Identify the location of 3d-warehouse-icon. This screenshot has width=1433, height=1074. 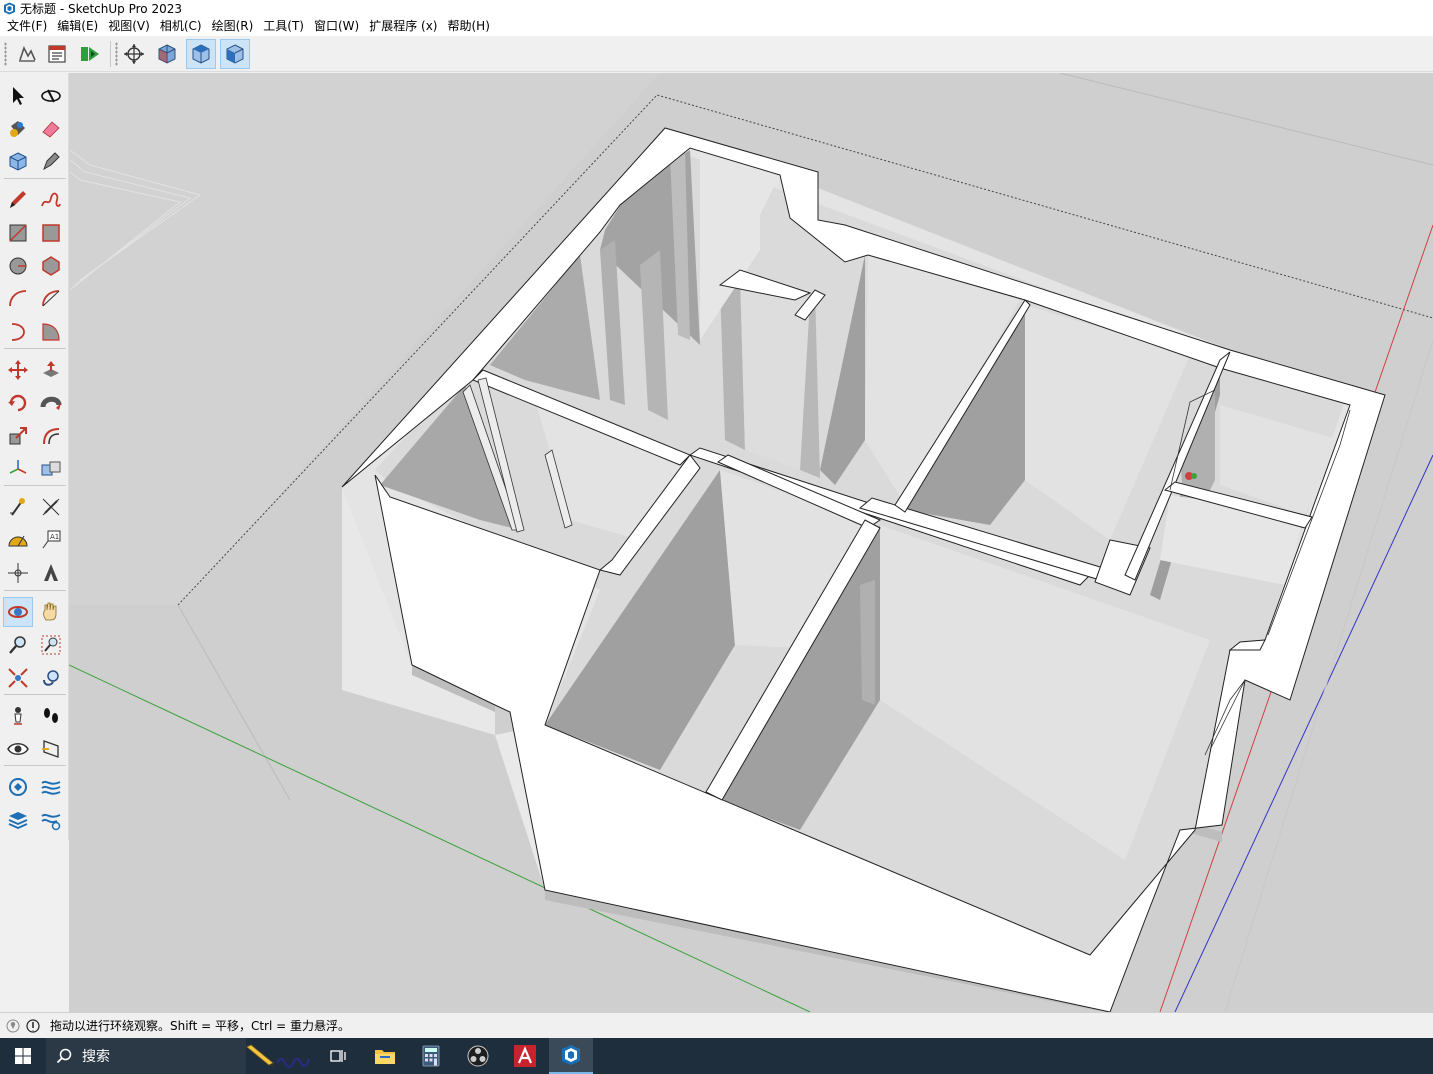
(27, 53).